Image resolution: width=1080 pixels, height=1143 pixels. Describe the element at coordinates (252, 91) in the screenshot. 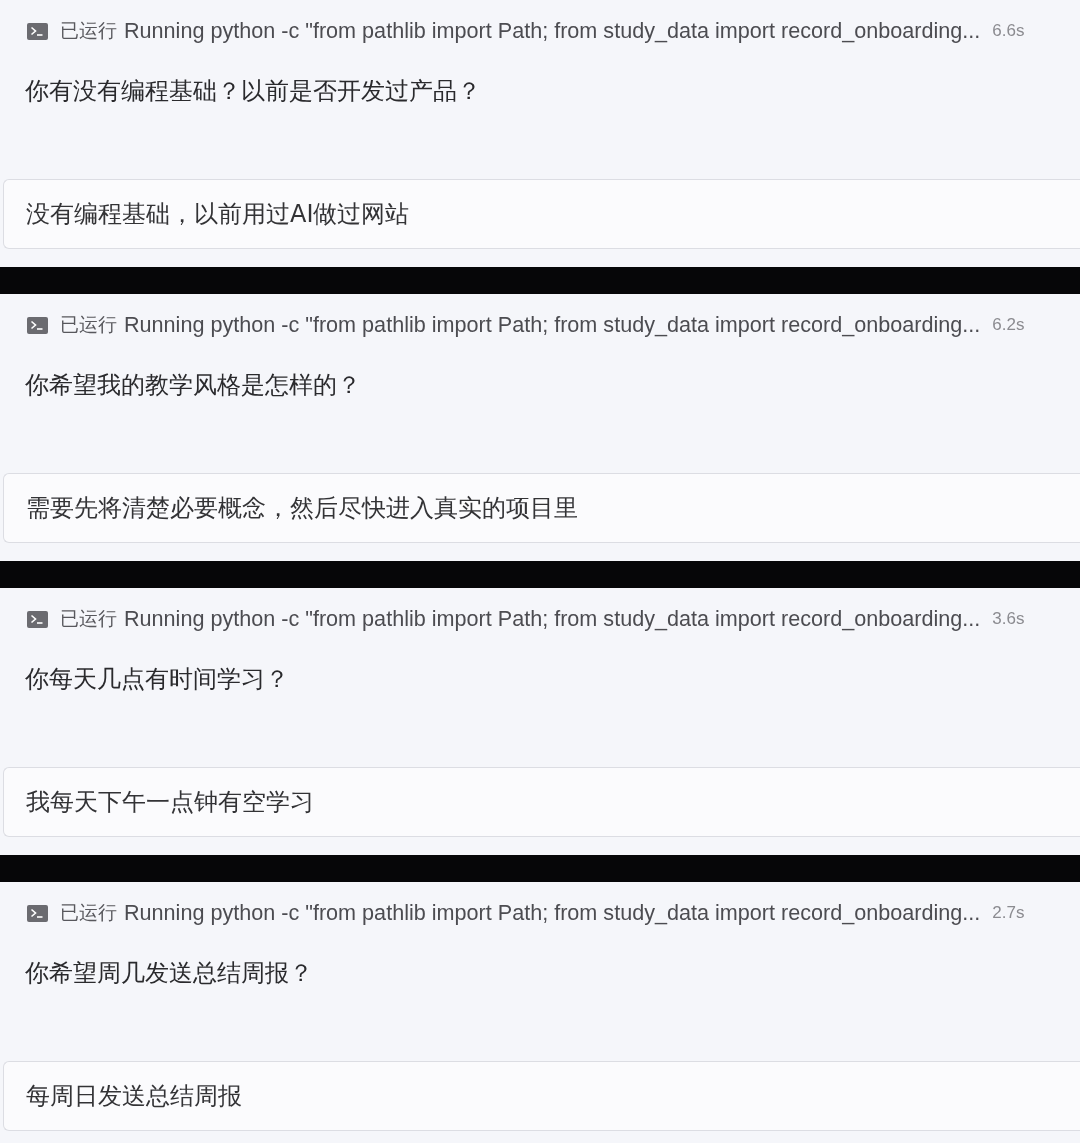

I see `question-text: 你有没有编程基础？以前是否开发过产品？` at that location.